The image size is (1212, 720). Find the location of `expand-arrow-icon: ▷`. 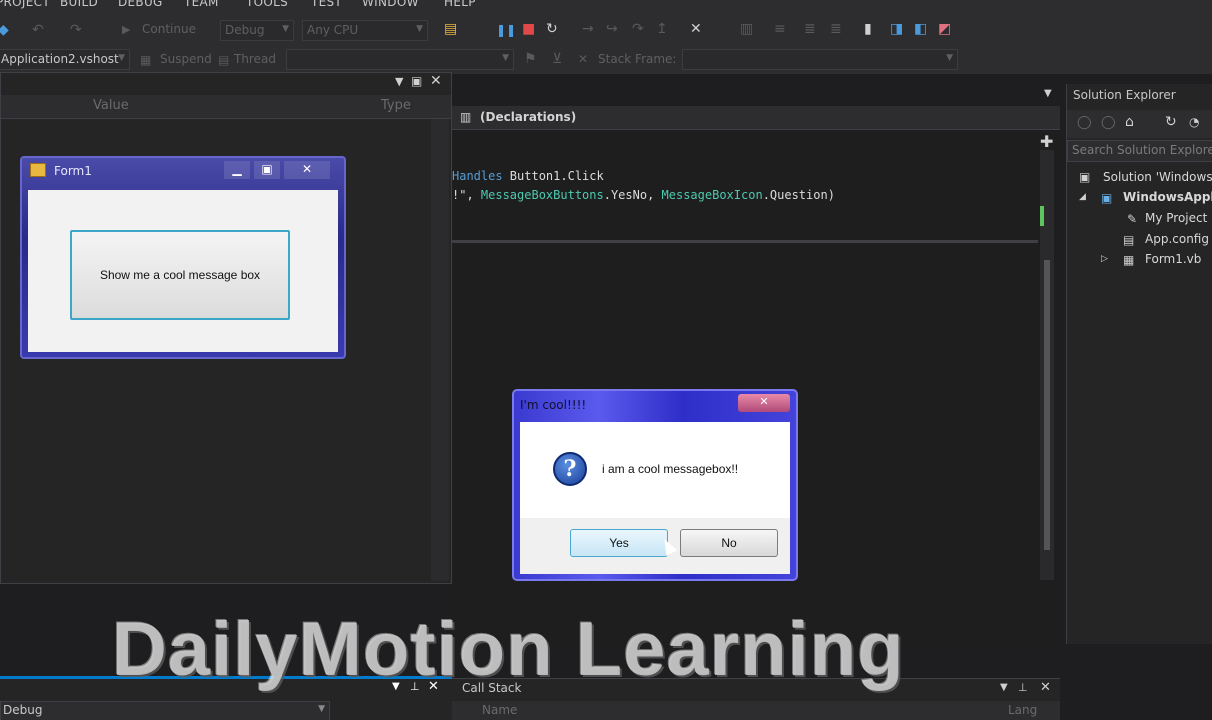

expand-arrow-icon: ▷ is located at coordinates (1104, 259).